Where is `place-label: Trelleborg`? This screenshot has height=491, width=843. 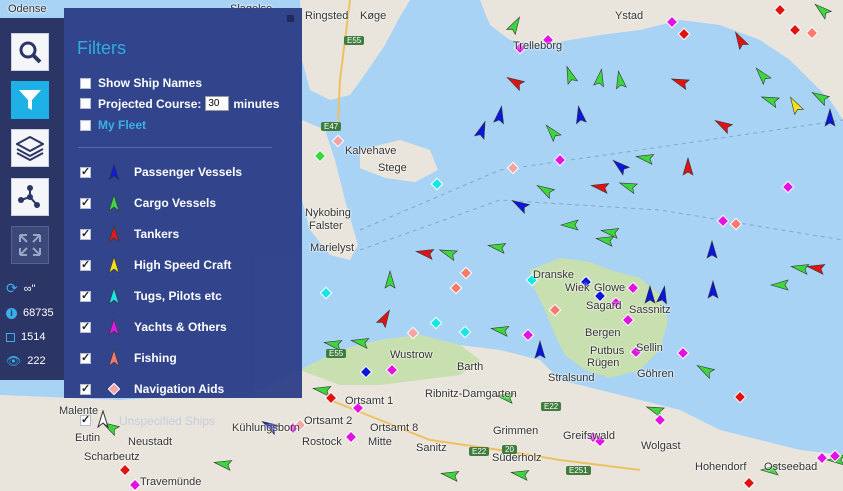 place-label: Trelleborg is located at coordinates (538, 46).